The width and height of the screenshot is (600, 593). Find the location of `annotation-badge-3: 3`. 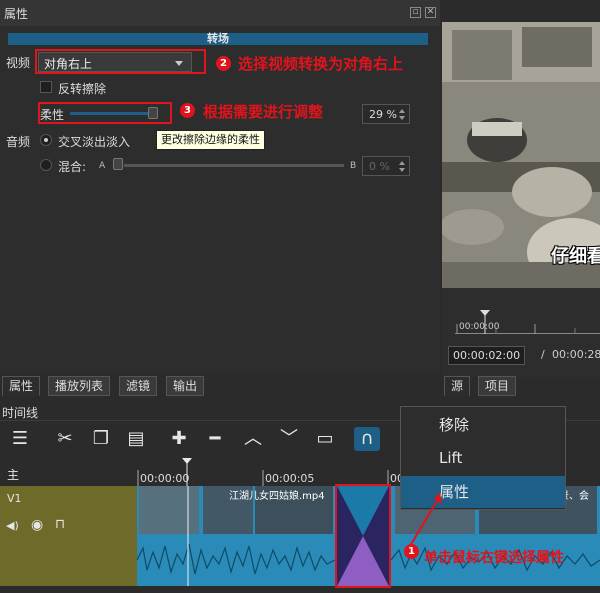

annotation-badge-3: 3 is located at coordinates (187, 110).